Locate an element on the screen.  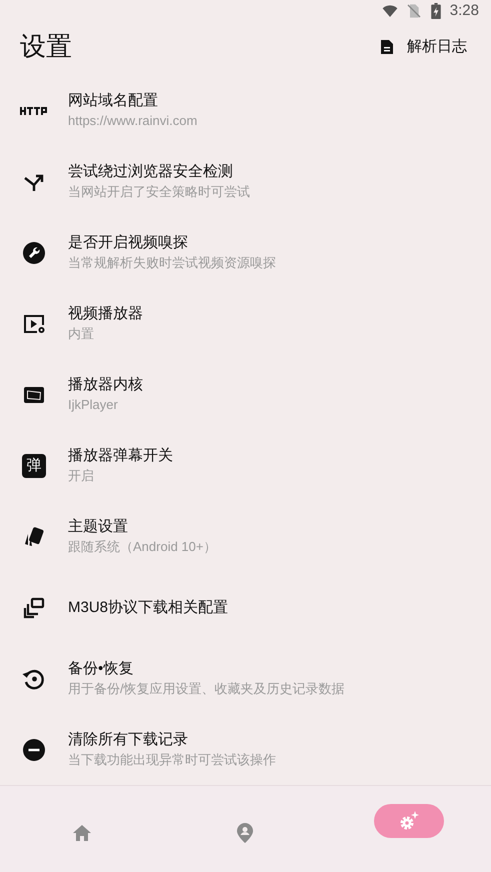
setting-subtitle: 开启 is located at coordinates (81, 475).